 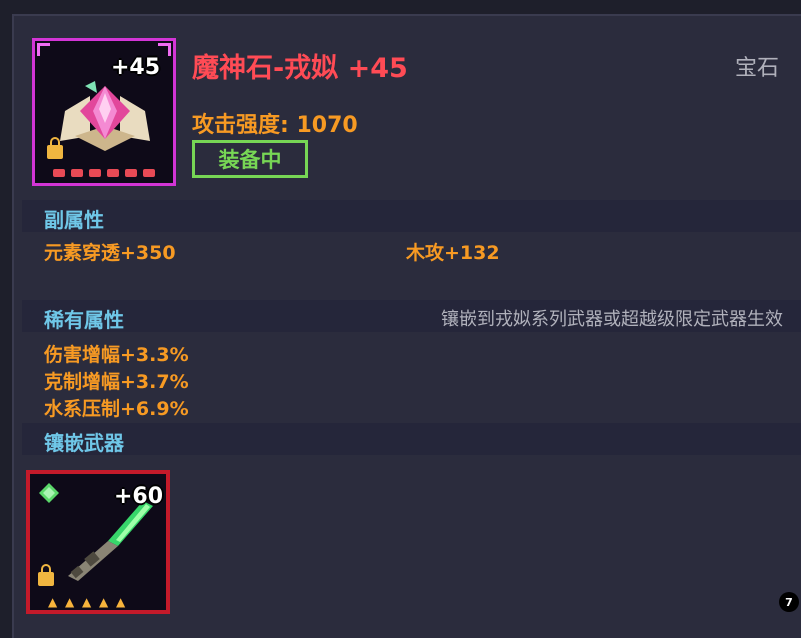 What do you see at coordinates (110, 541) in the screenshot?
I see `green-spear-icon` at bounding box center [110, 541].